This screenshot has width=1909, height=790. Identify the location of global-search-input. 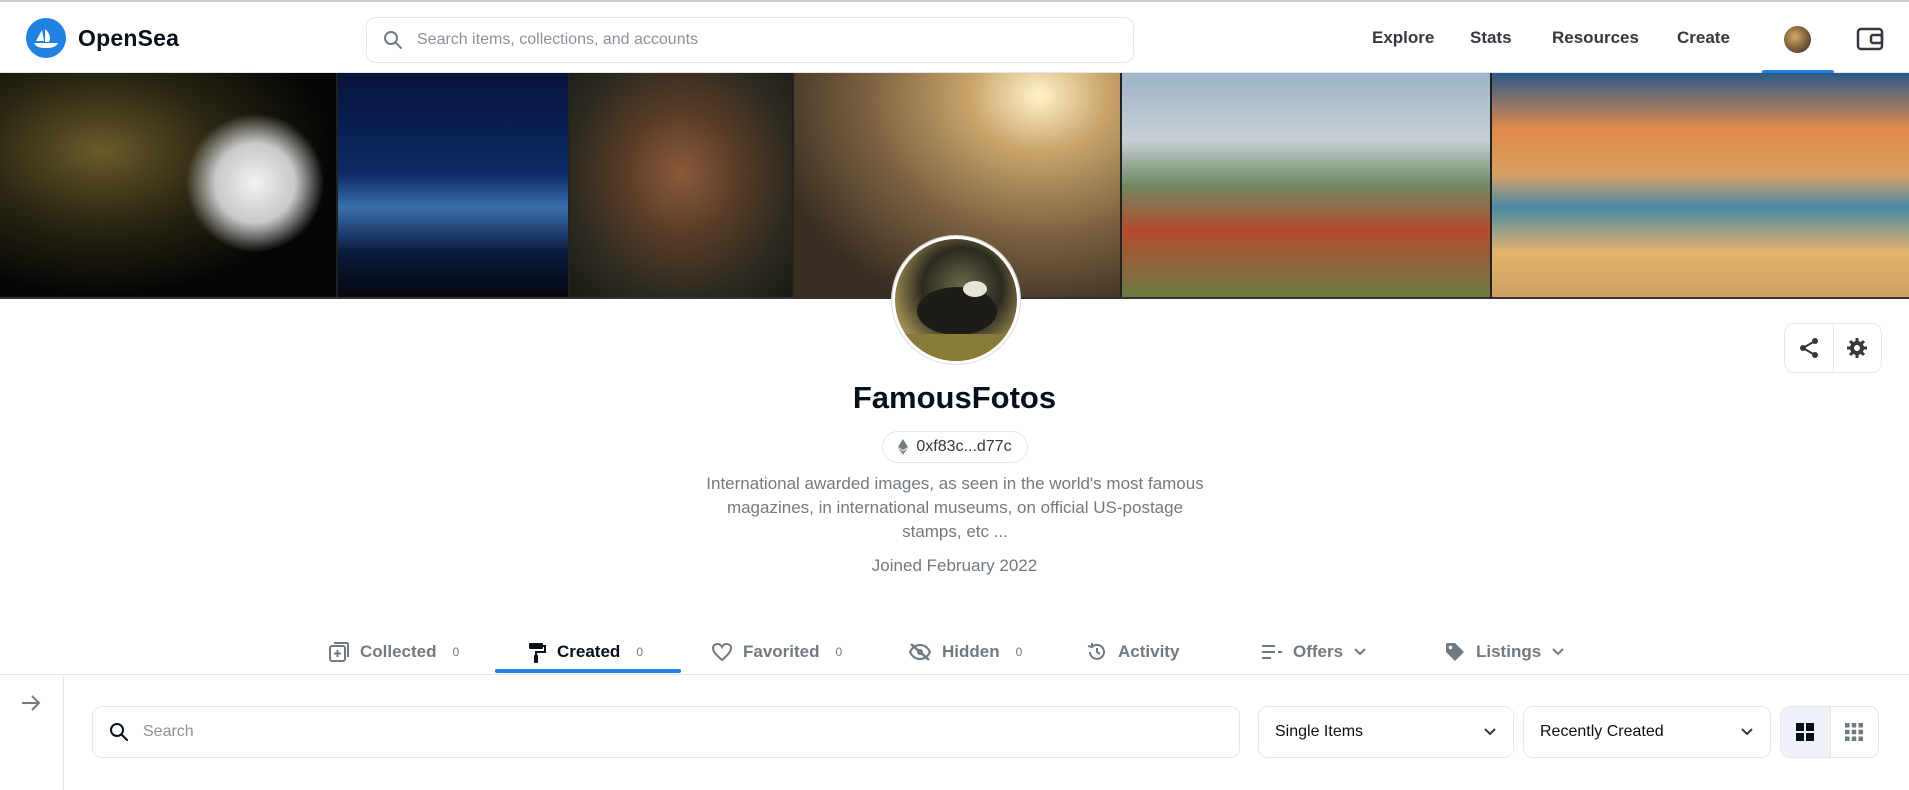
(757, 40).